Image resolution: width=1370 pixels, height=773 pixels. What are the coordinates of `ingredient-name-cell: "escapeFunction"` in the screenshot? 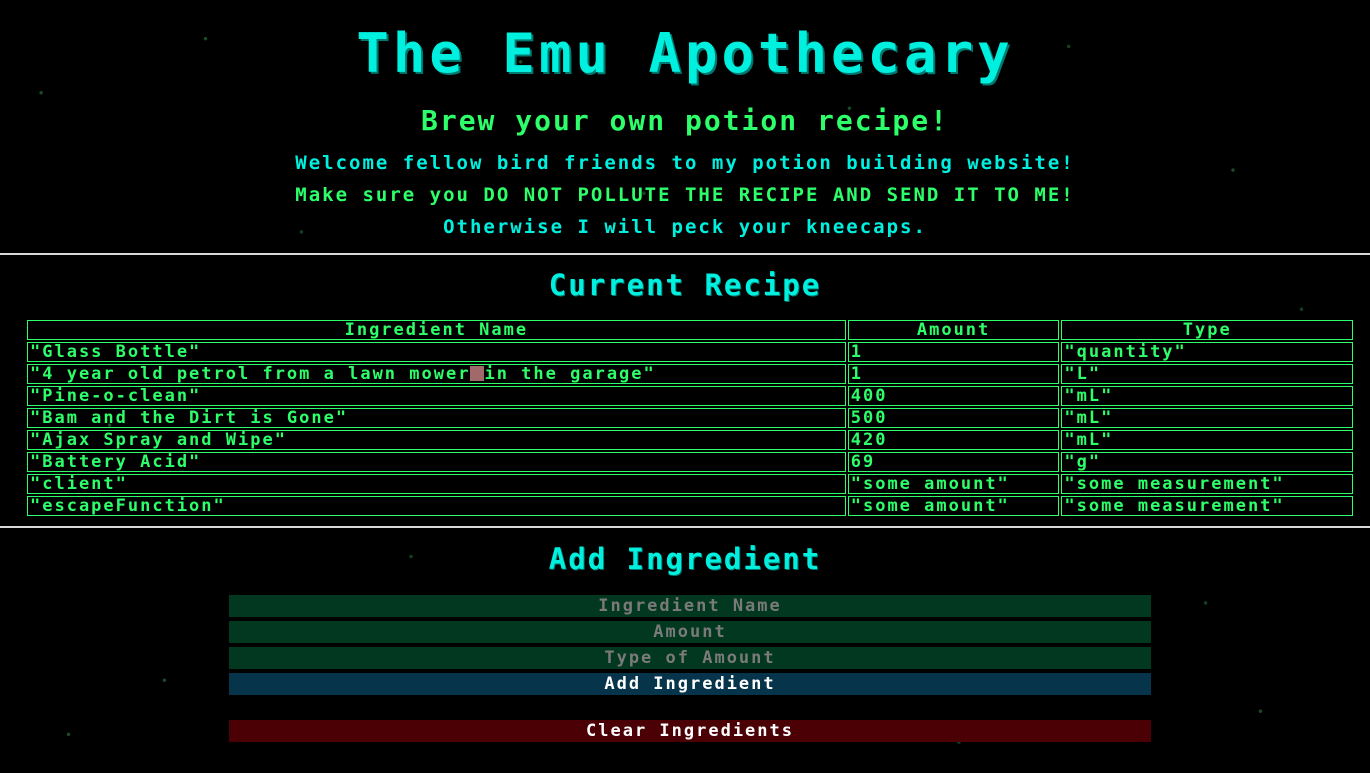 It's located at (436, 506).